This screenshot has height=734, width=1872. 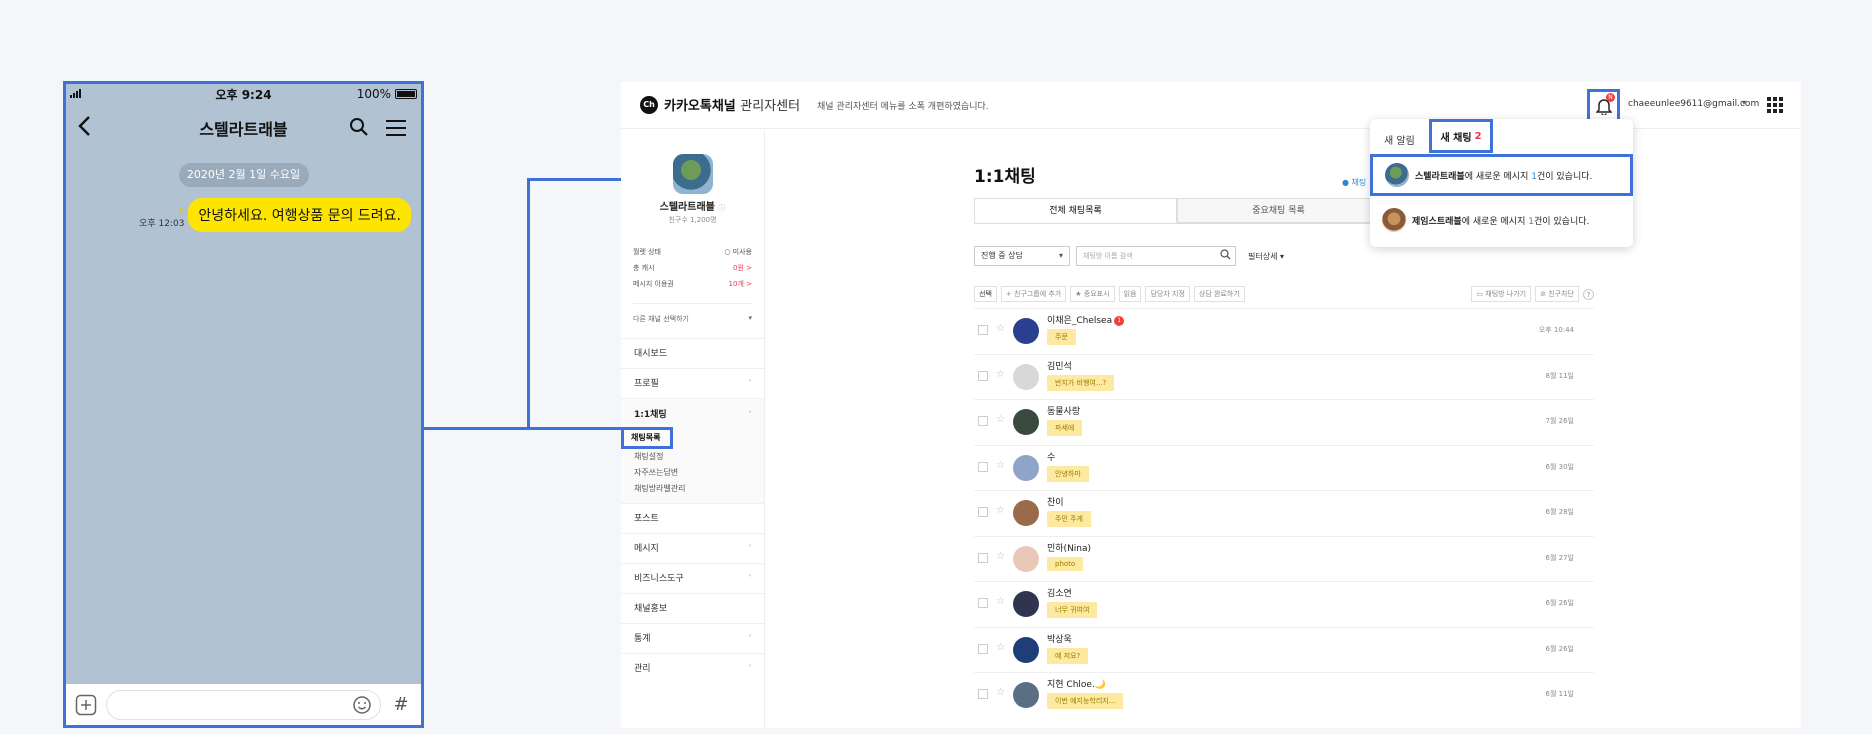 What do you see at coordinates (1284, 331) in the screenshot?
I see `chat-row: ☆ 이채은_Chelsea 1 주문 오후 10:44` at bounding box center [1284, 331].